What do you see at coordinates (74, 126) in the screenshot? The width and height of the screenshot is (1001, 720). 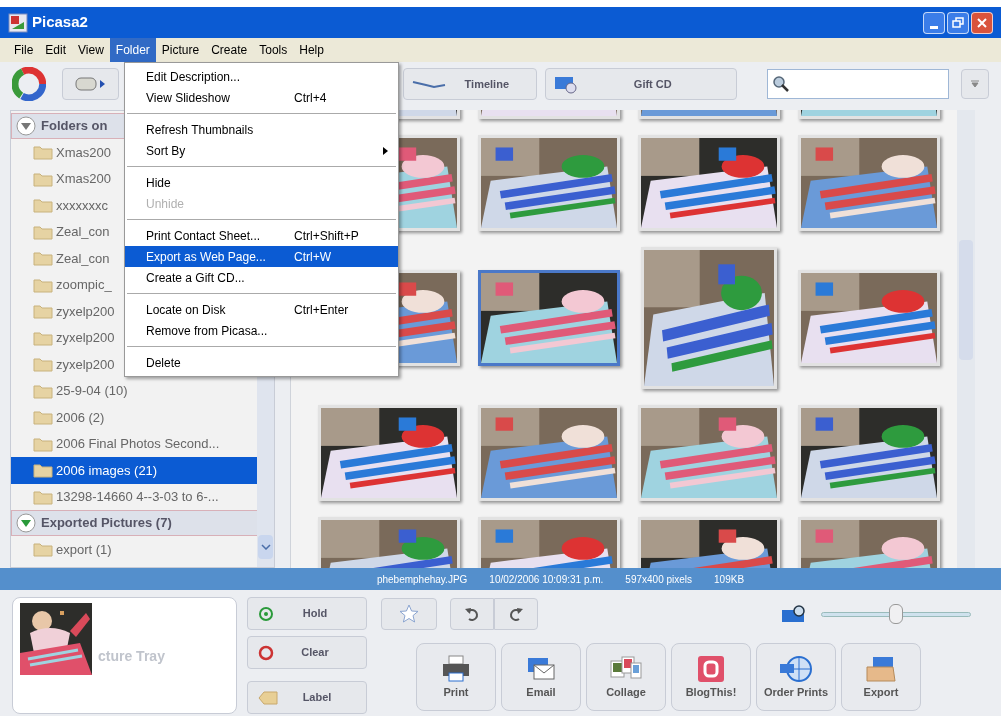 I see `folder-group-title: Folders on` at bounding box center [74, 126].